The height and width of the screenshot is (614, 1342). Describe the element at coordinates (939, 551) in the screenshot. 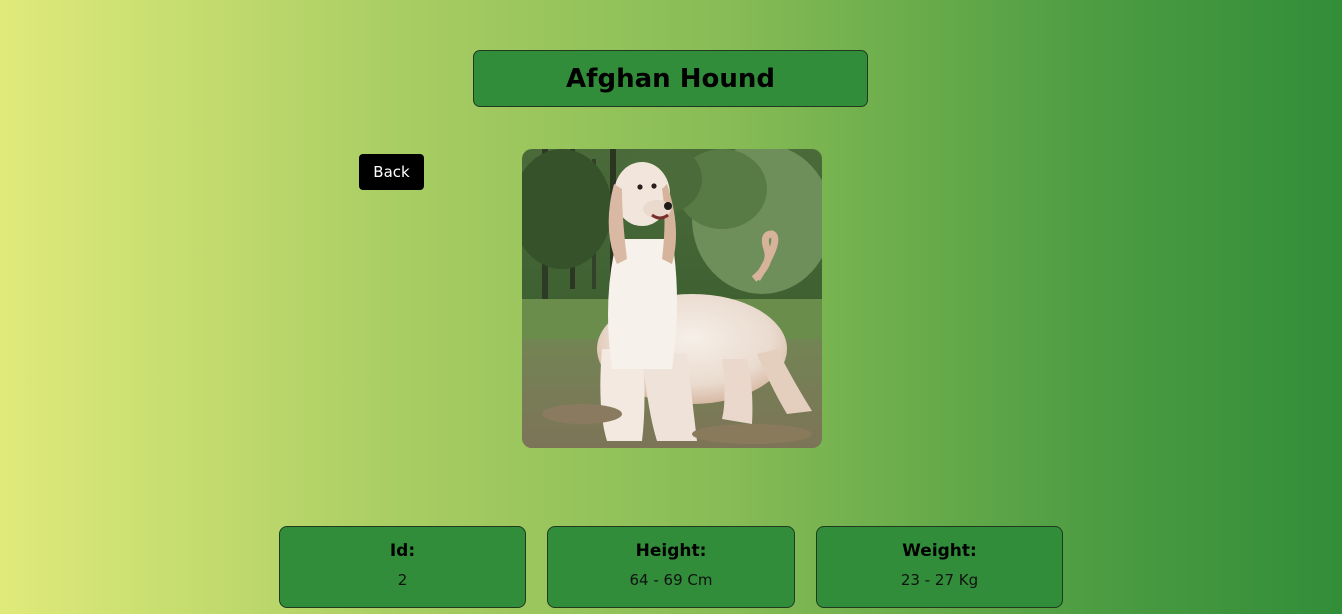

I see `stat-label-weight: Weight:` at that location.